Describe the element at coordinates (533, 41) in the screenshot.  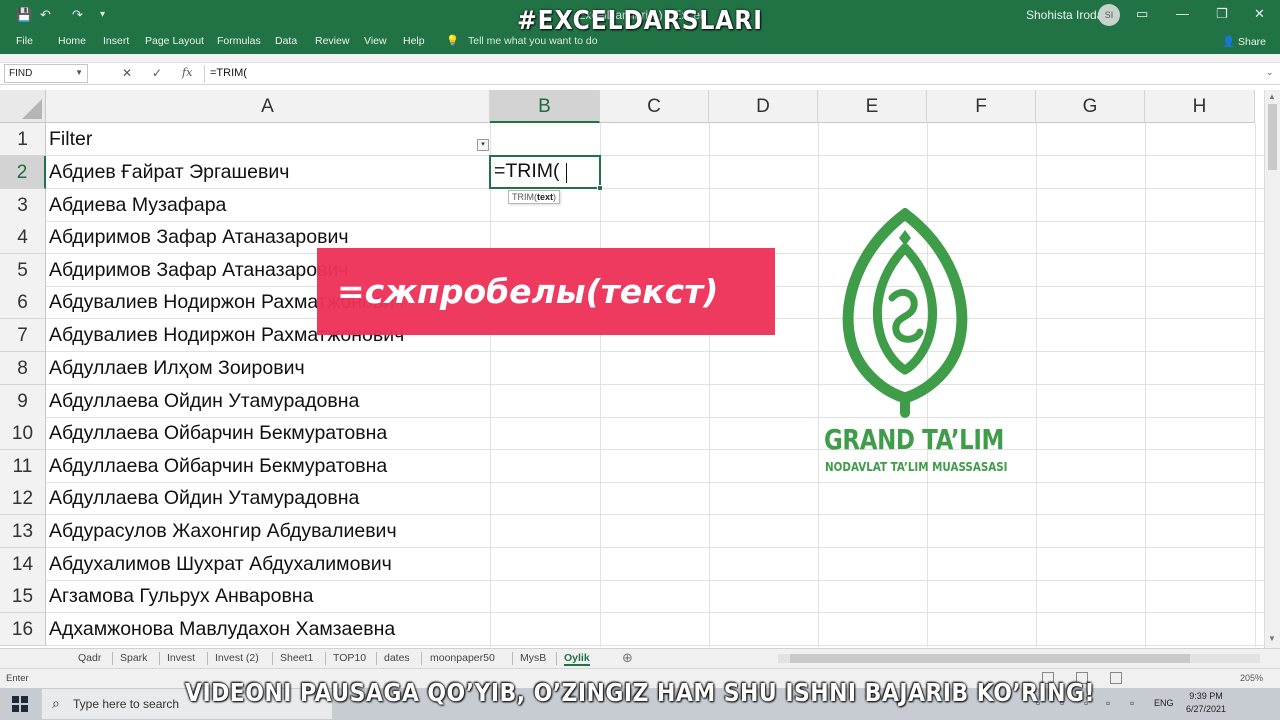
I see `tell-me-label: Tell me what you want to do` at that location.